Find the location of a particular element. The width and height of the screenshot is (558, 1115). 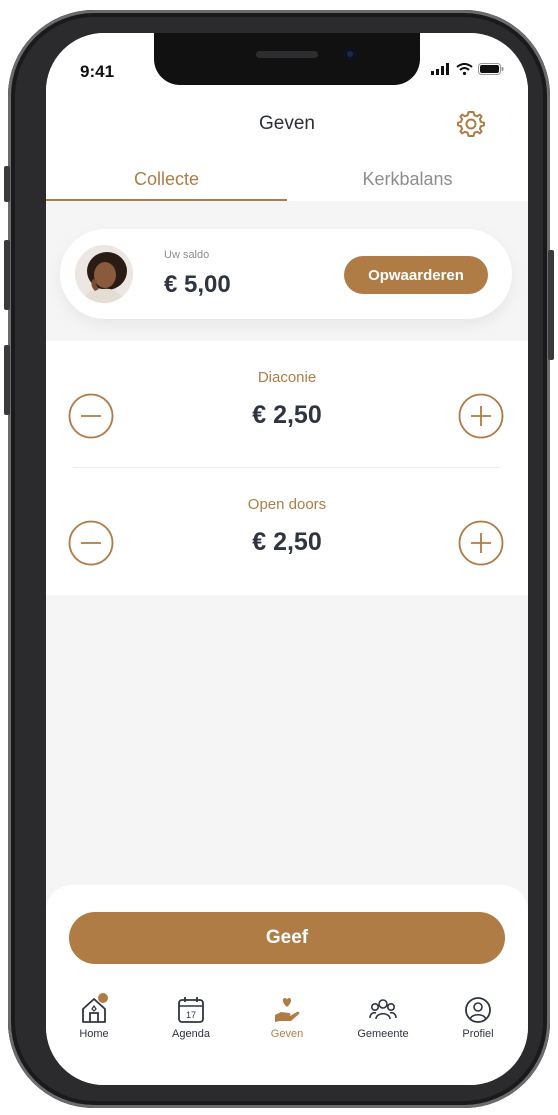

status-icons is located at coordinates (467, 69).